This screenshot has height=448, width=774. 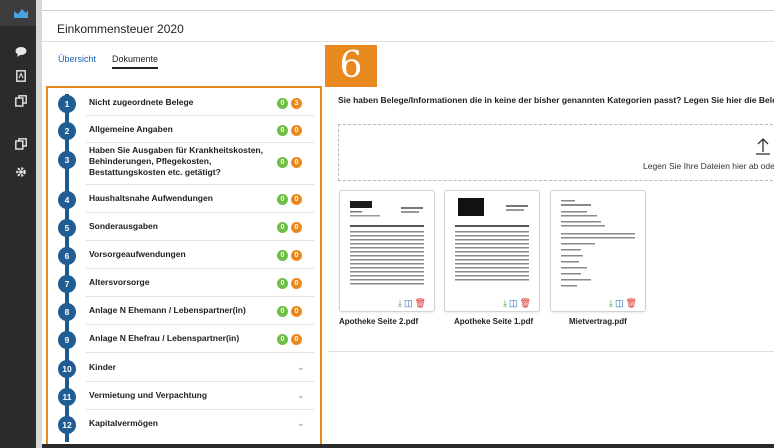 I want to click on category-row: 2 Allgemeine Angaben 0 0, so click(x=184, y=129).